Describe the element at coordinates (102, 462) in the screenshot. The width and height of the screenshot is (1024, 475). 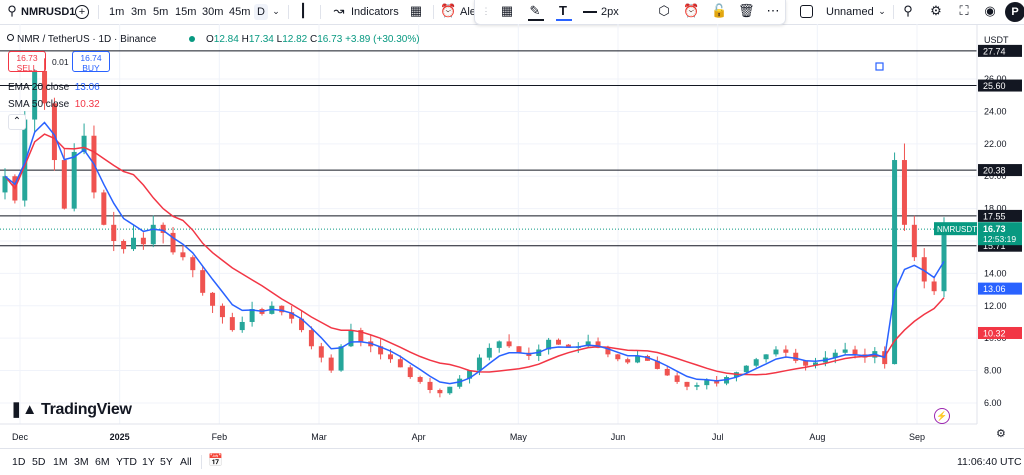
I see `range-6m-button: 6M` at that location.